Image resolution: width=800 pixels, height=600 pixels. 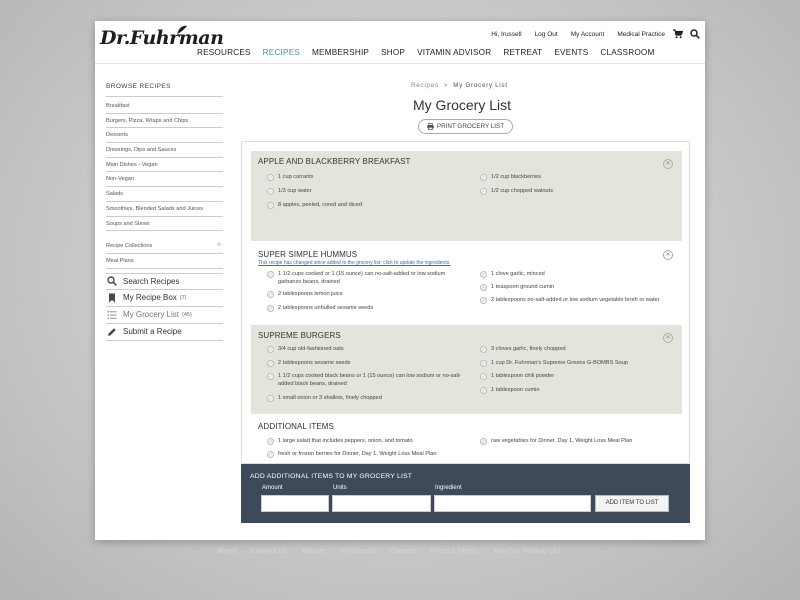 I want to click on footer-careers: Careers, so click(x=402, y=550).